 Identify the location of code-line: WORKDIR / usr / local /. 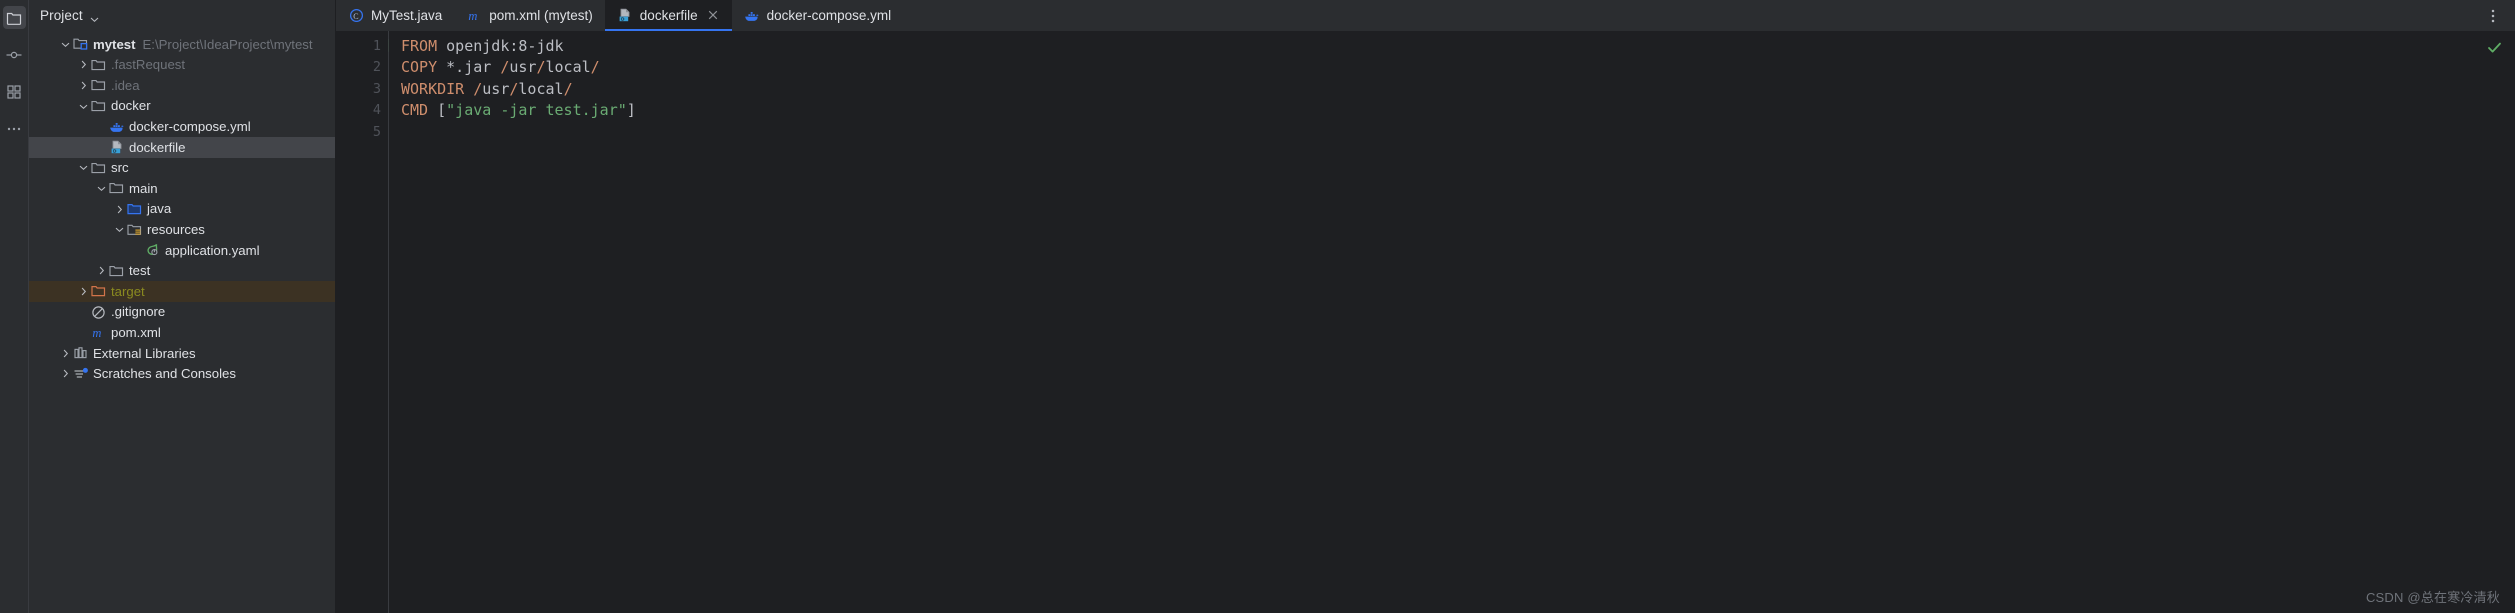
(1385, 89).